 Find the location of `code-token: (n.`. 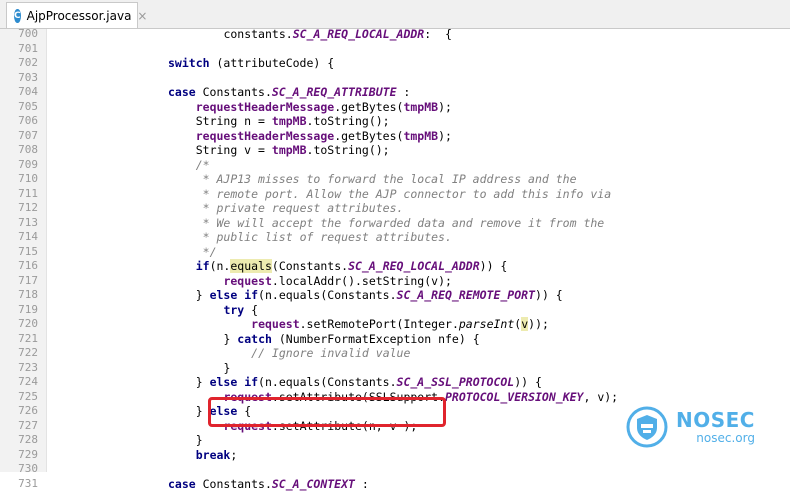

code-token: (n. is located at coordinates (220, 266).